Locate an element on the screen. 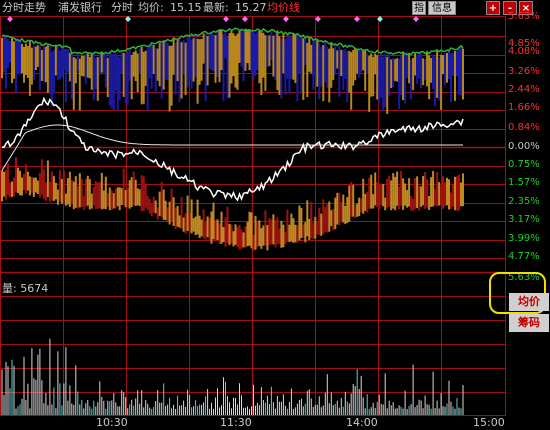 This screenshot has width=550, height=430. time-tick-label: 14:00 is located at coordinates (362, 422).